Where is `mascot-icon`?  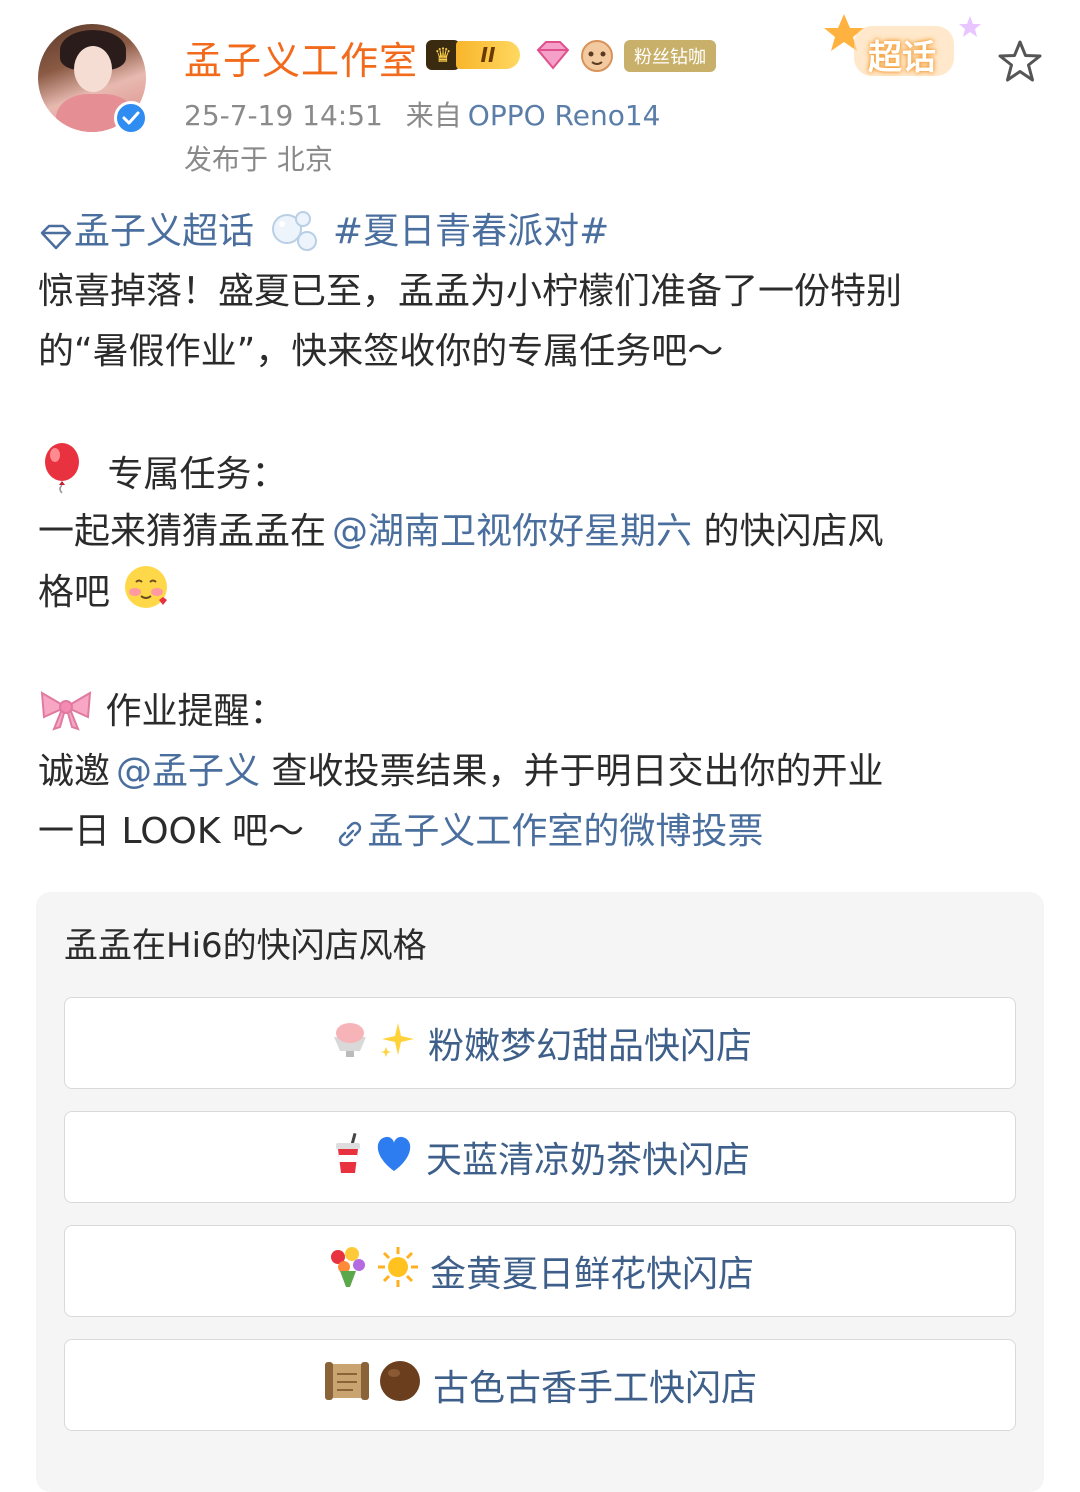
mascot-icon is located at coordinates (597, 55).